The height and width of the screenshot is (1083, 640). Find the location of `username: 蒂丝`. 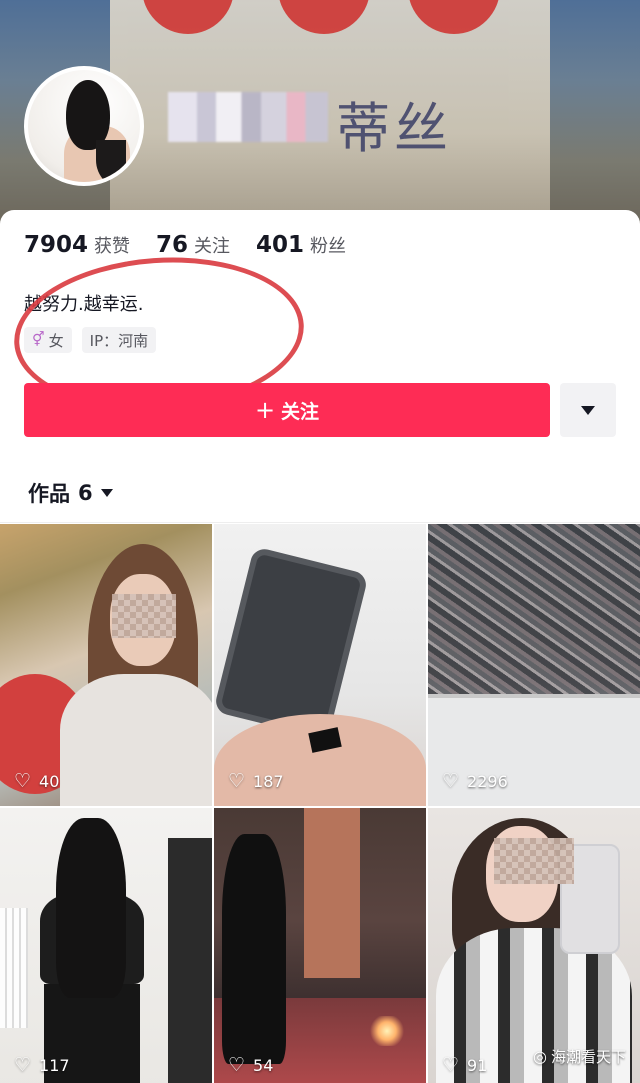

username: 蒂丝 is located at coordinates (333, 120).